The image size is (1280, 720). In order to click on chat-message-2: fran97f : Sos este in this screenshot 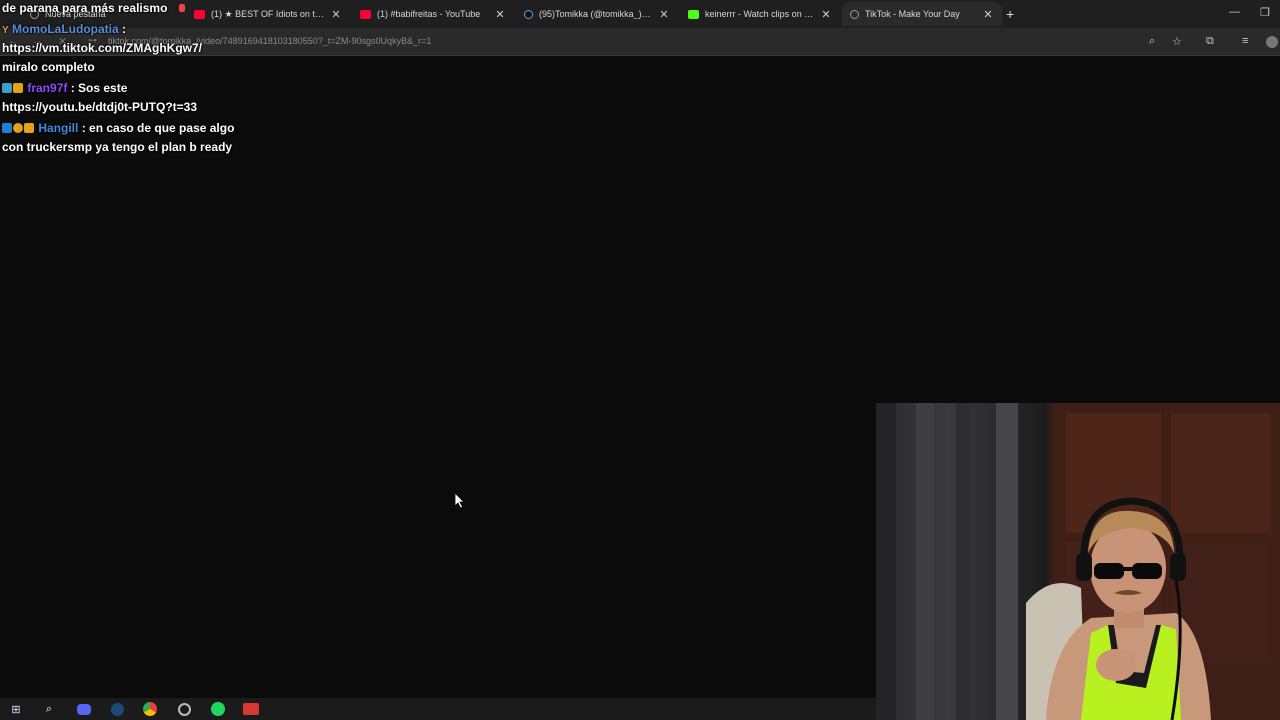, I will do `click(64, 88)`.